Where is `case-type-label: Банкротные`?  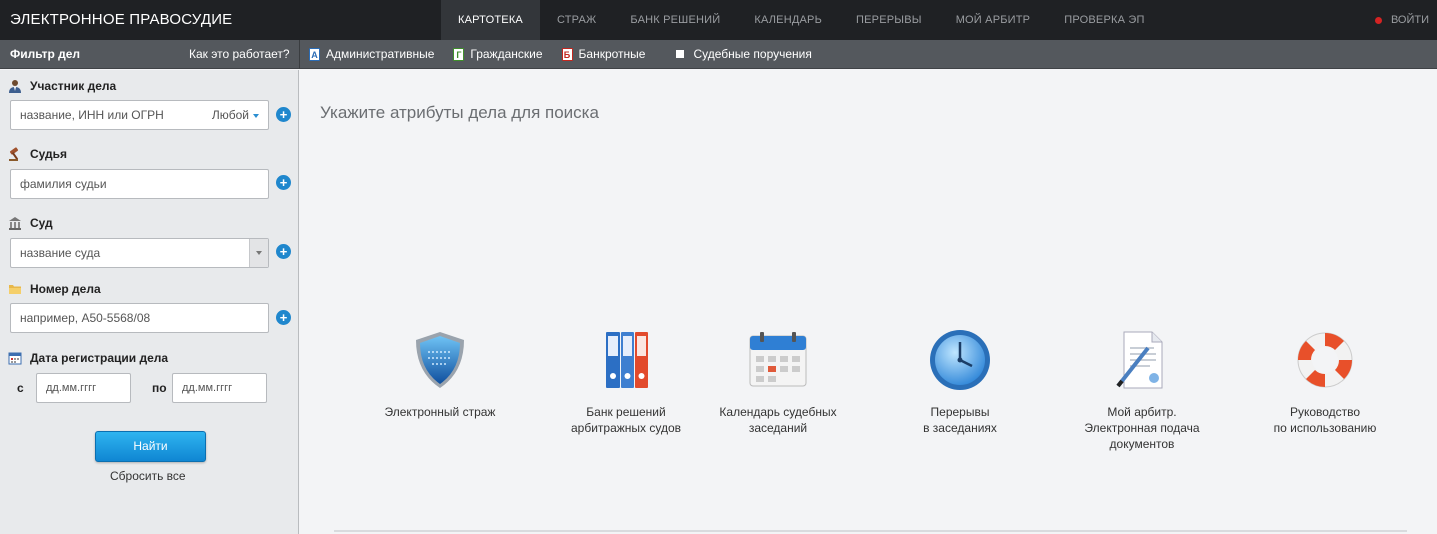
case-type-label: Банкротные is located at coordinates (612, 54).